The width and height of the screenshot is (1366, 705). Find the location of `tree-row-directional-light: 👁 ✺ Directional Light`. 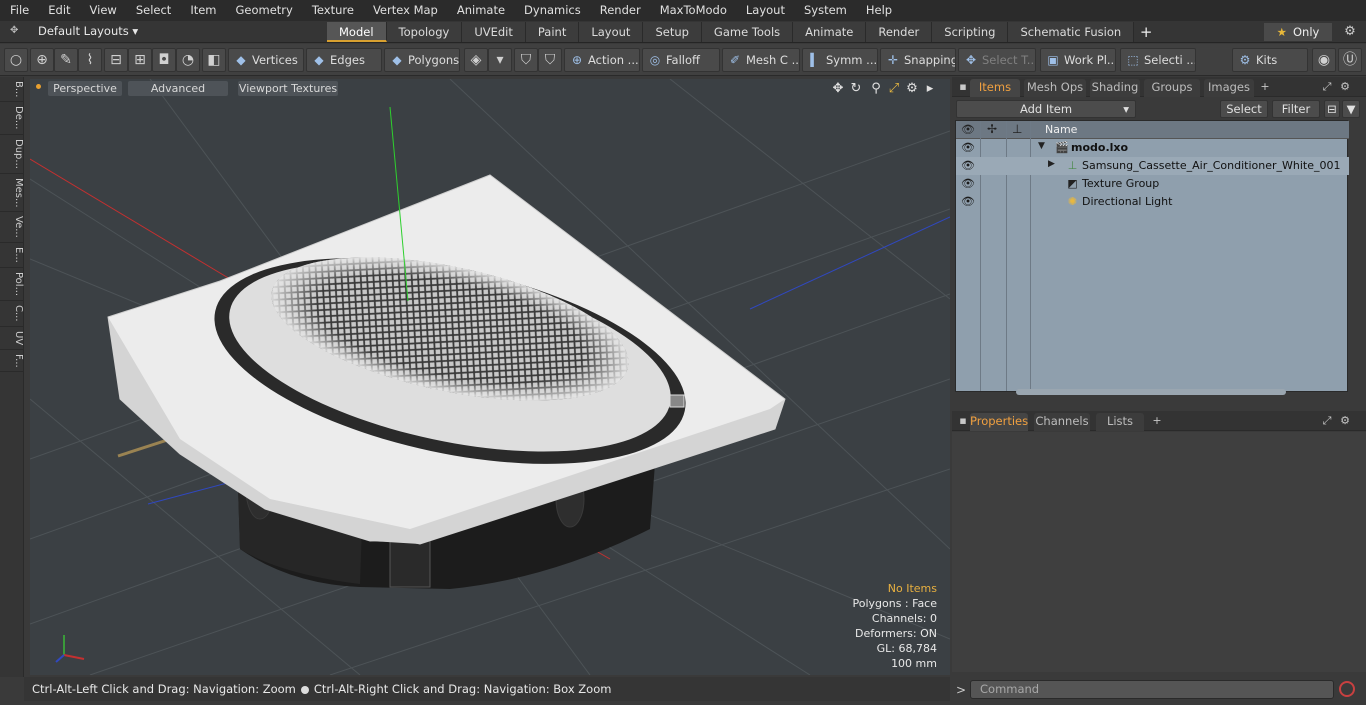

tree-row-directional-light: 👁 ✺ Directional Light is located at coordinates (1152, 202).